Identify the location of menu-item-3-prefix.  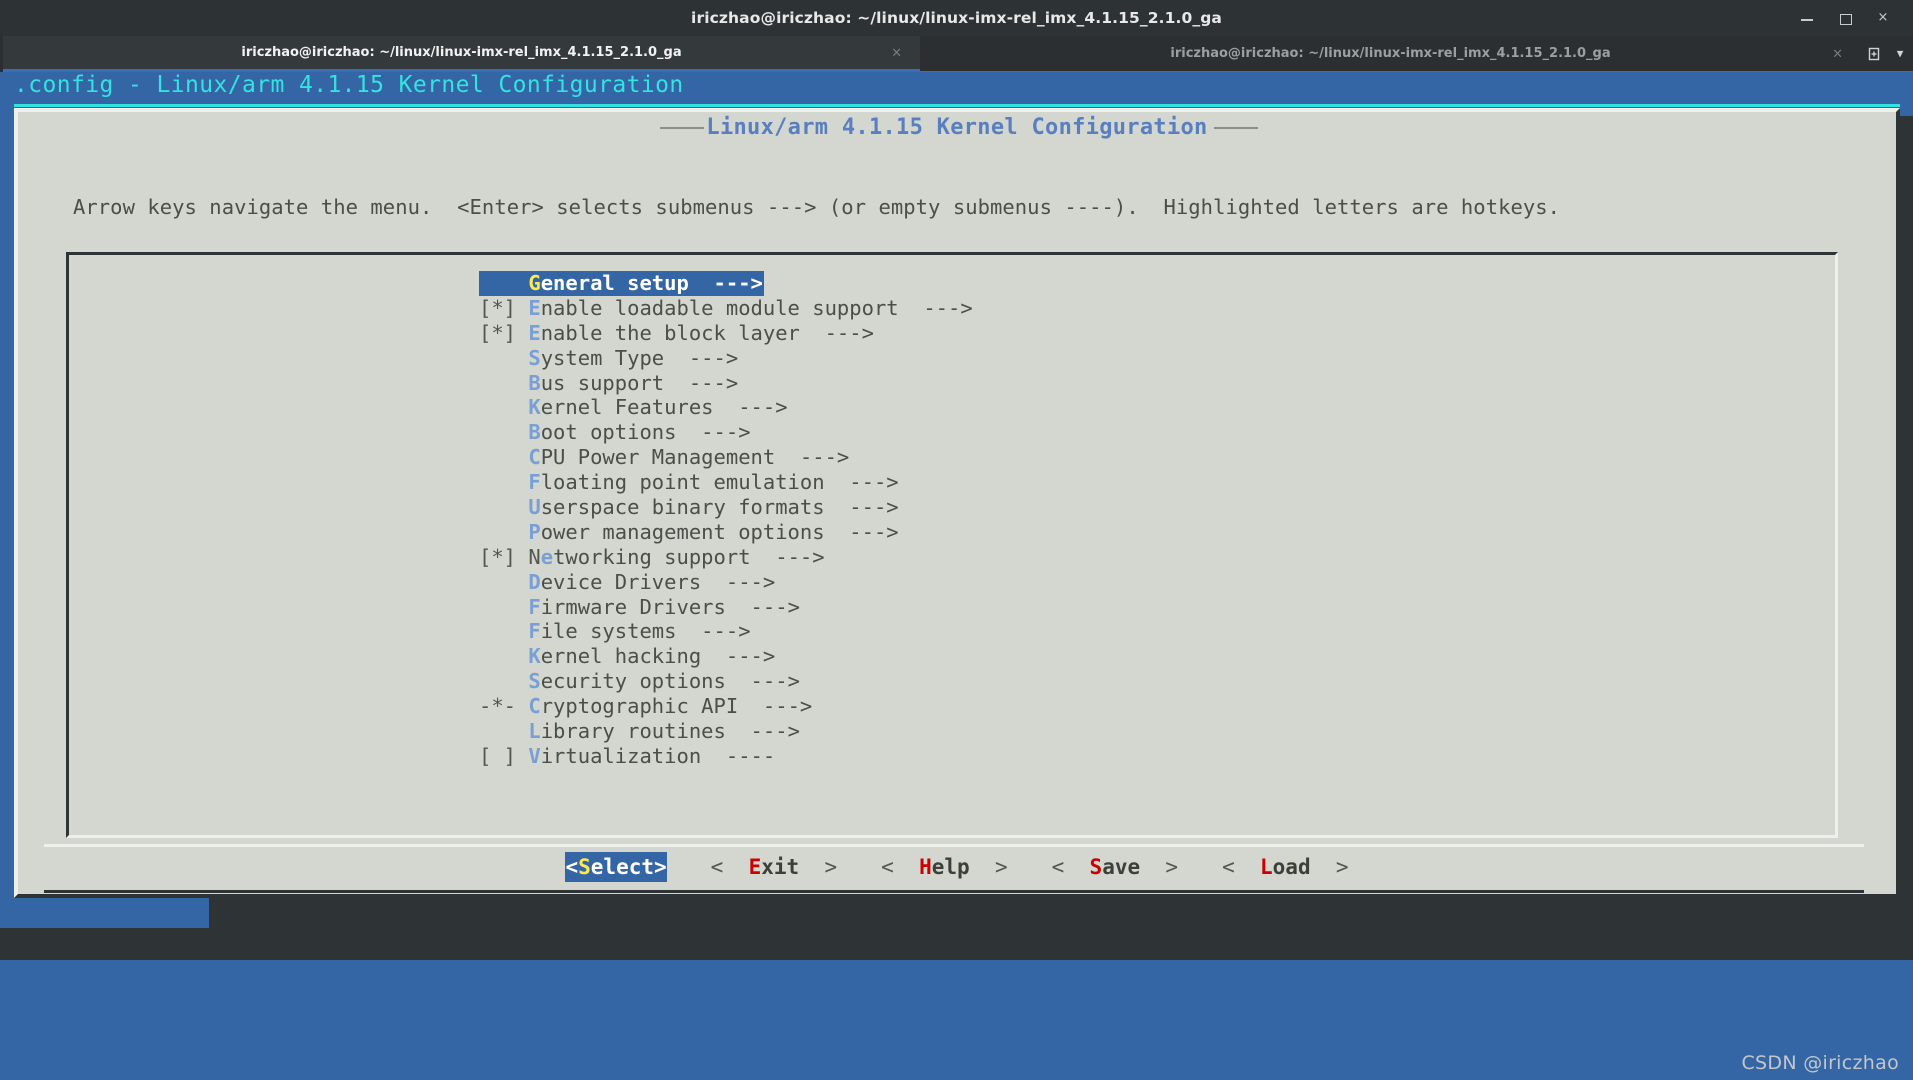
(503, 358).